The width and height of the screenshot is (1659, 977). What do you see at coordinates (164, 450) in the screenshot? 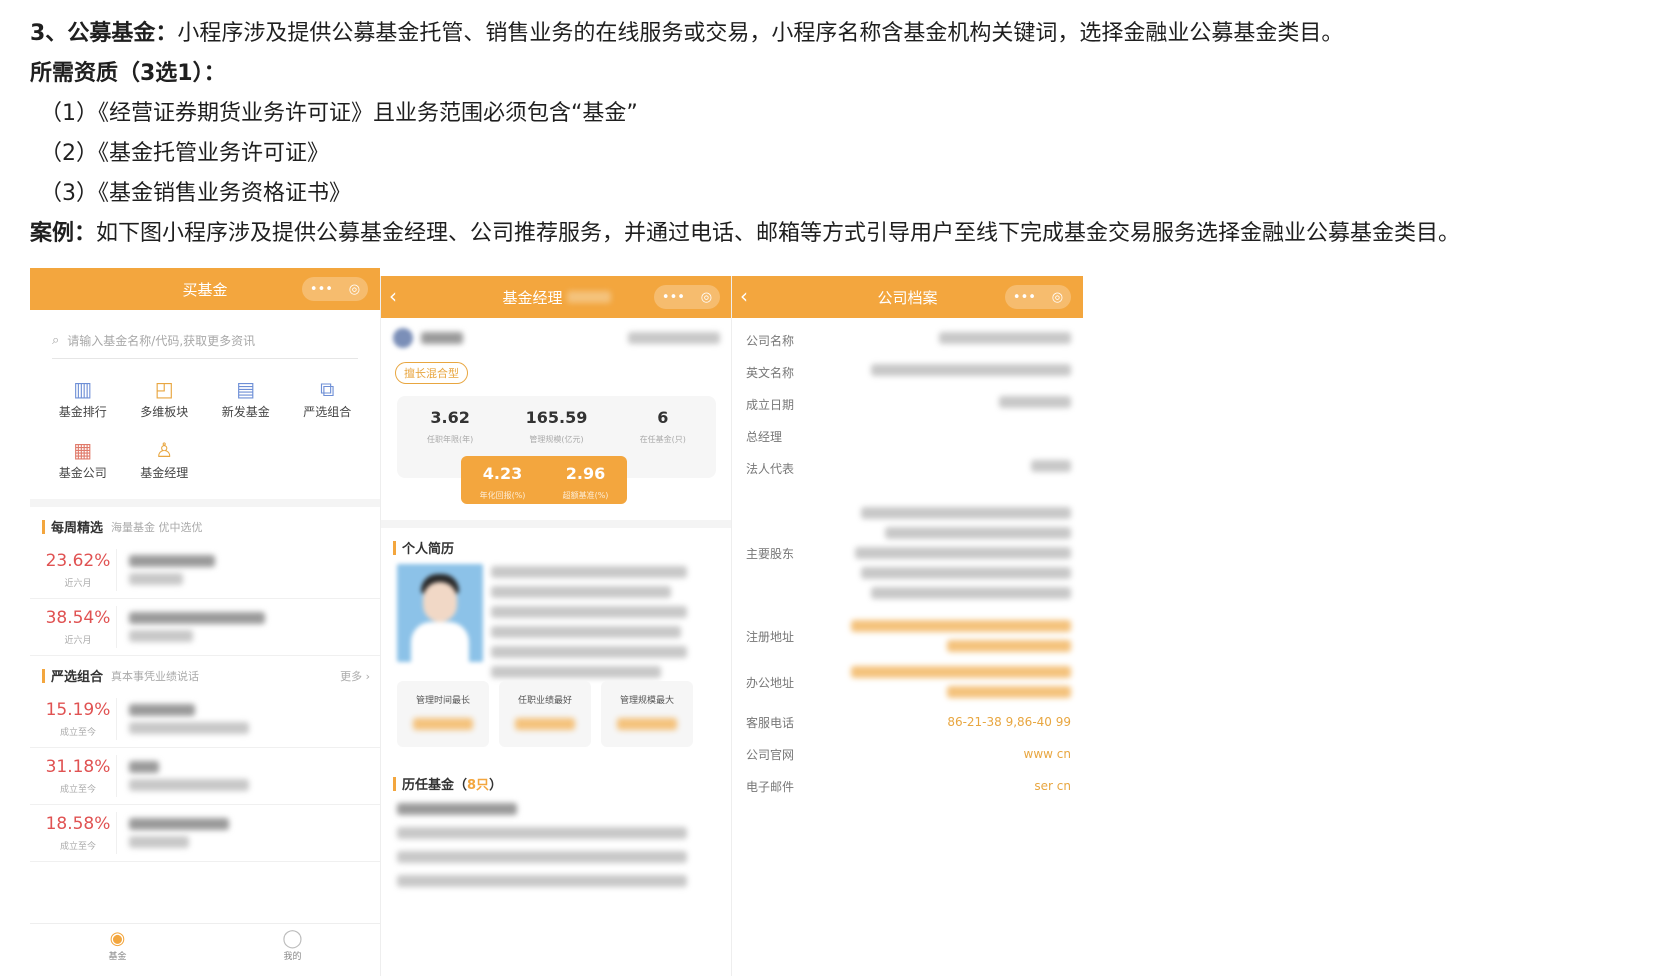
I see `manager-icon: ♙` at bounding box center [164, 450].